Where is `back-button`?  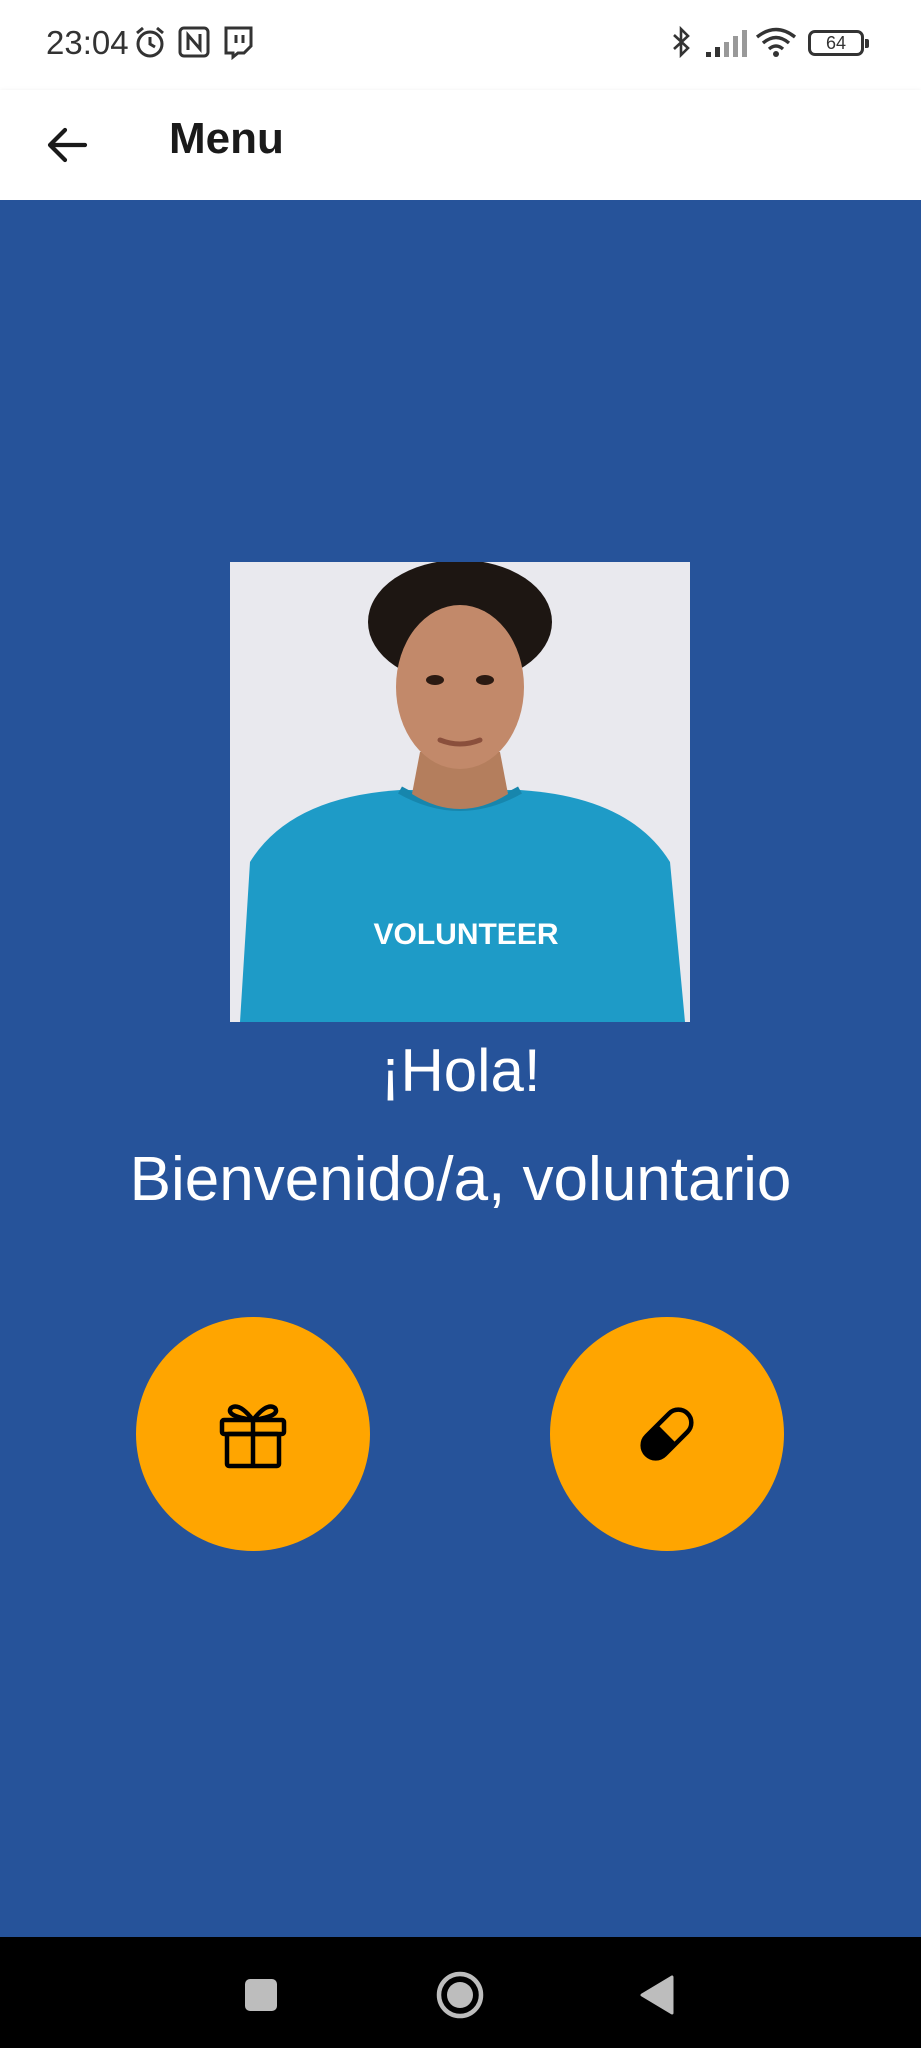 back-button is located at coordinates (67, 145).